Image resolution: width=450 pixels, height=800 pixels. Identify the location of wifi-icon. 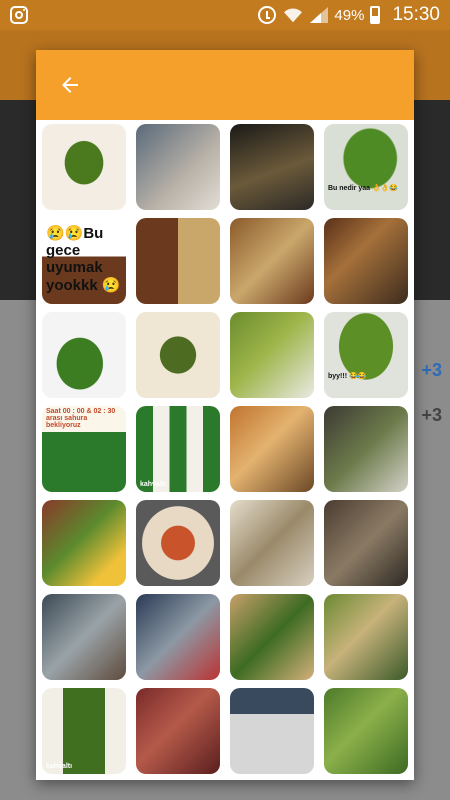
(293, 15).